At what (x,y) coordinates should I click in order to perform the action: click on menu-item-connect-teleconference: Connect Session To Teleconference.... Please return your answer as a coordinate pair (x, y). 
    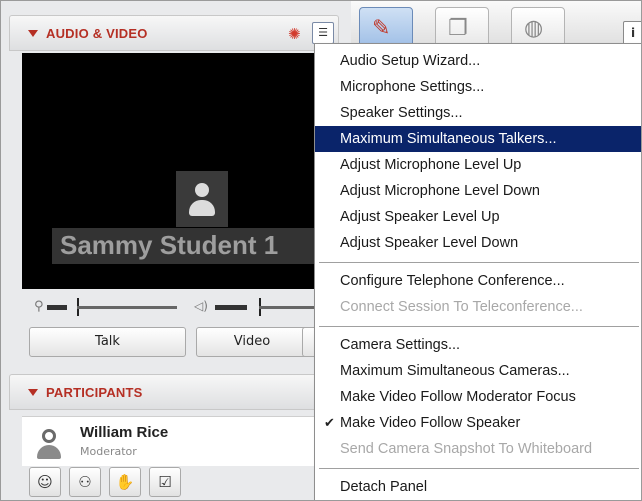
    Looking at the image, I should click on (478, 307).